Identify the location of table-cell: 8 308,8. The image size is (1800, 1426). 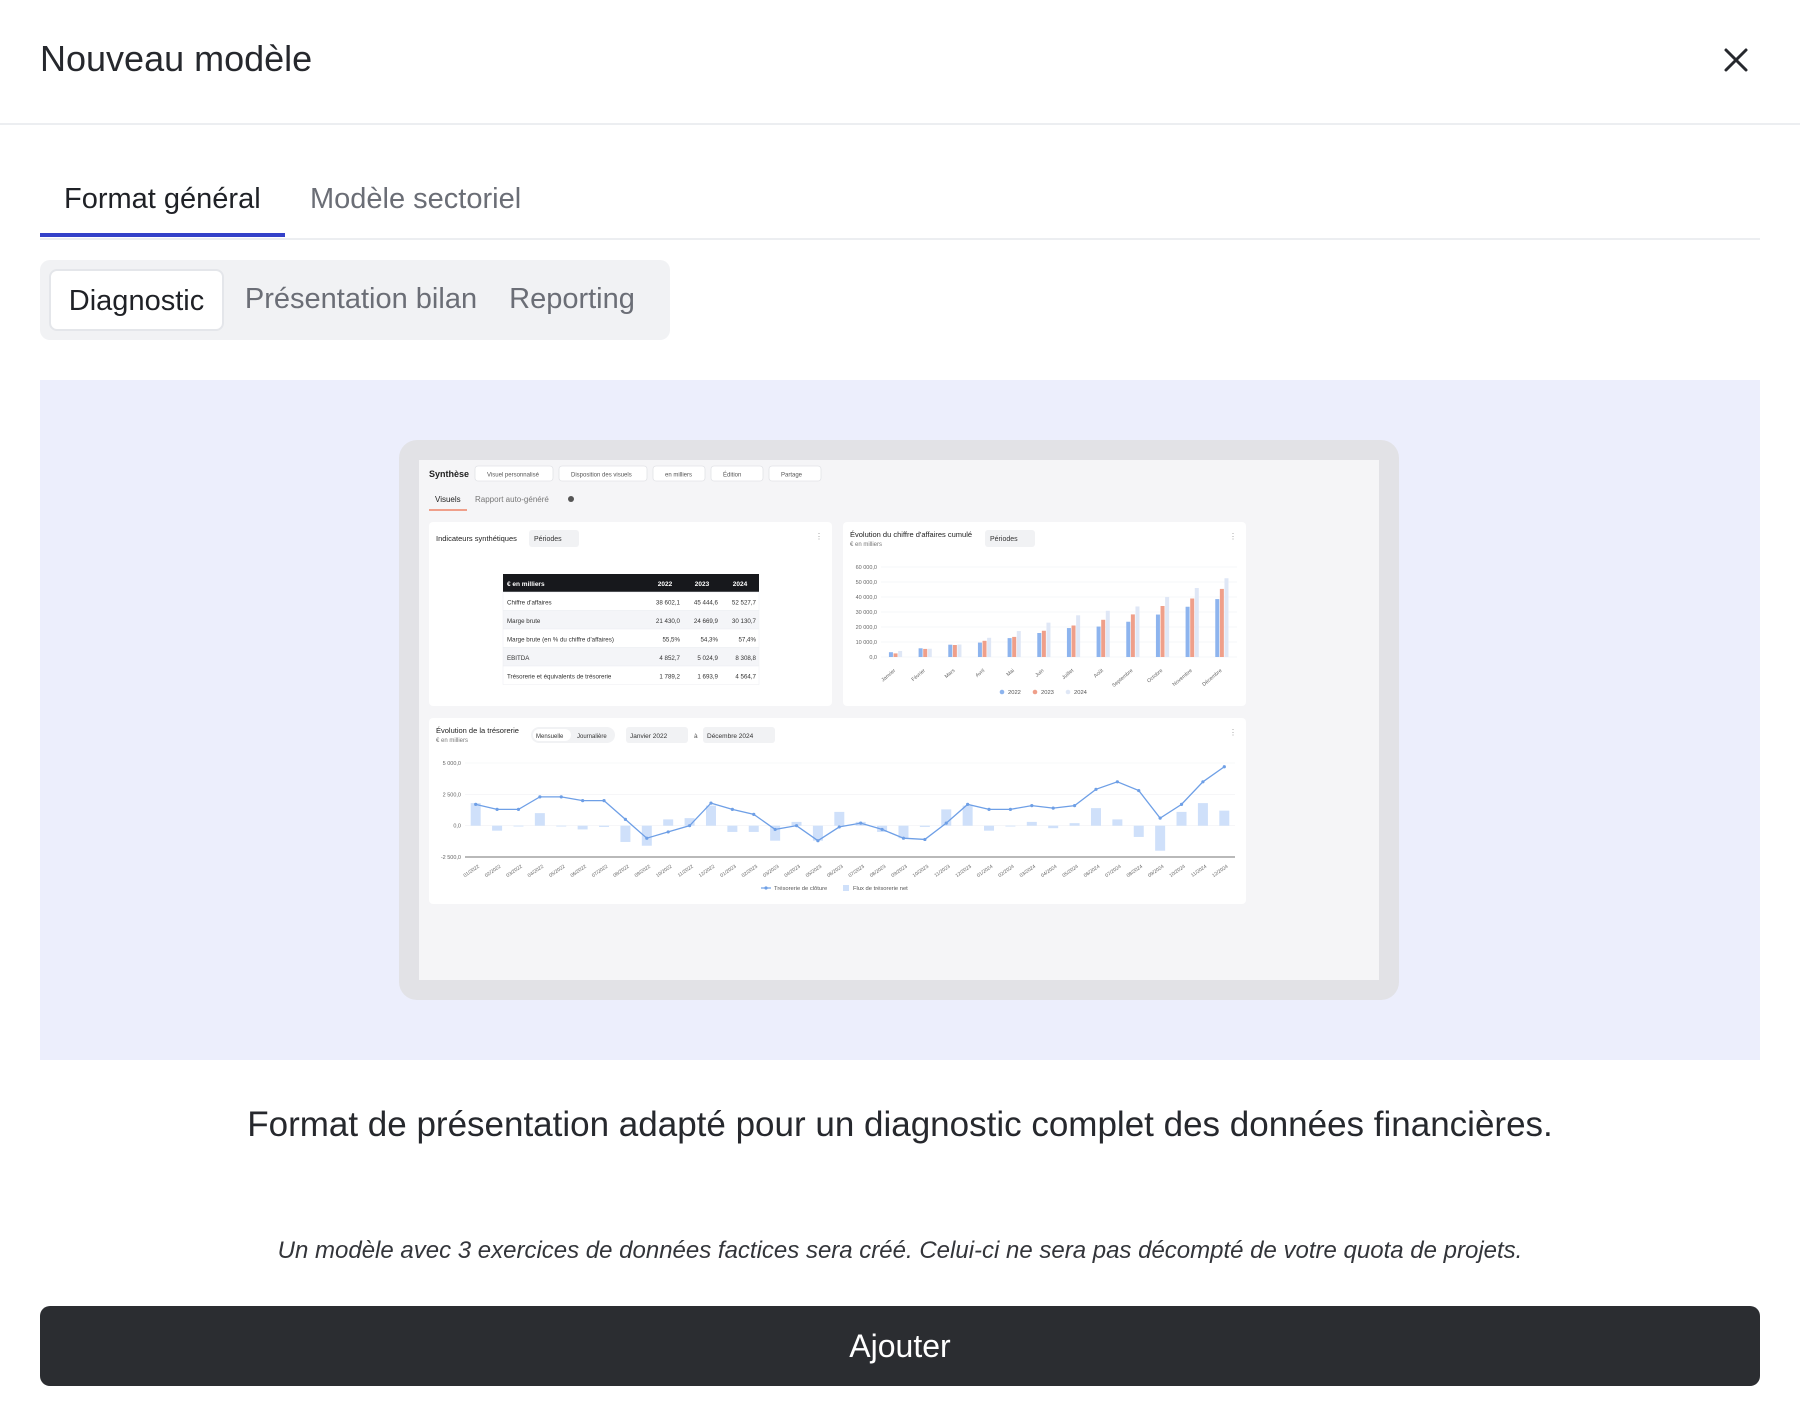
(745, 658).